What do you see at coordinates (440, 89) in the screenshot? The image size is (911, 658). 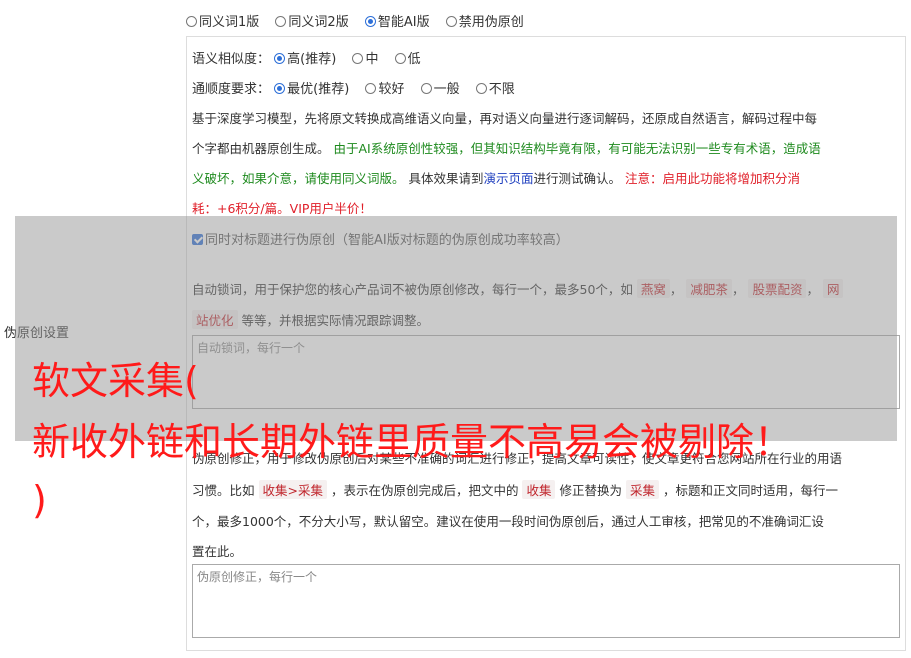 I see `fluency-option-normal: 一般` at bounding box center [440, 89].